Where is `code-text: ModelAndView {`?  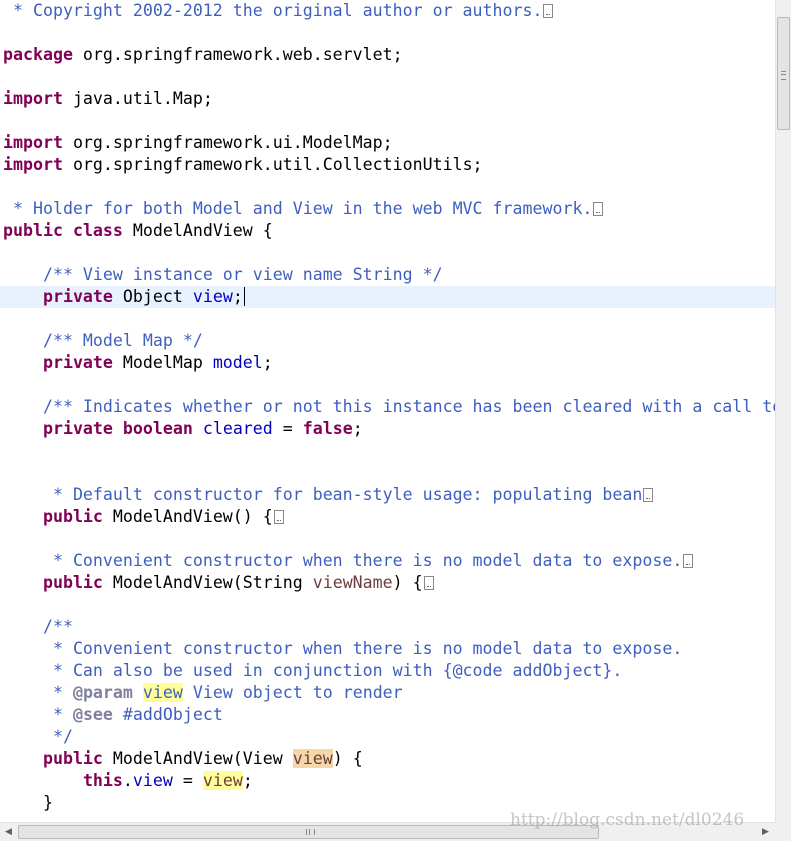
code-text: ModelAndView { is located at coordinates (197, 230).